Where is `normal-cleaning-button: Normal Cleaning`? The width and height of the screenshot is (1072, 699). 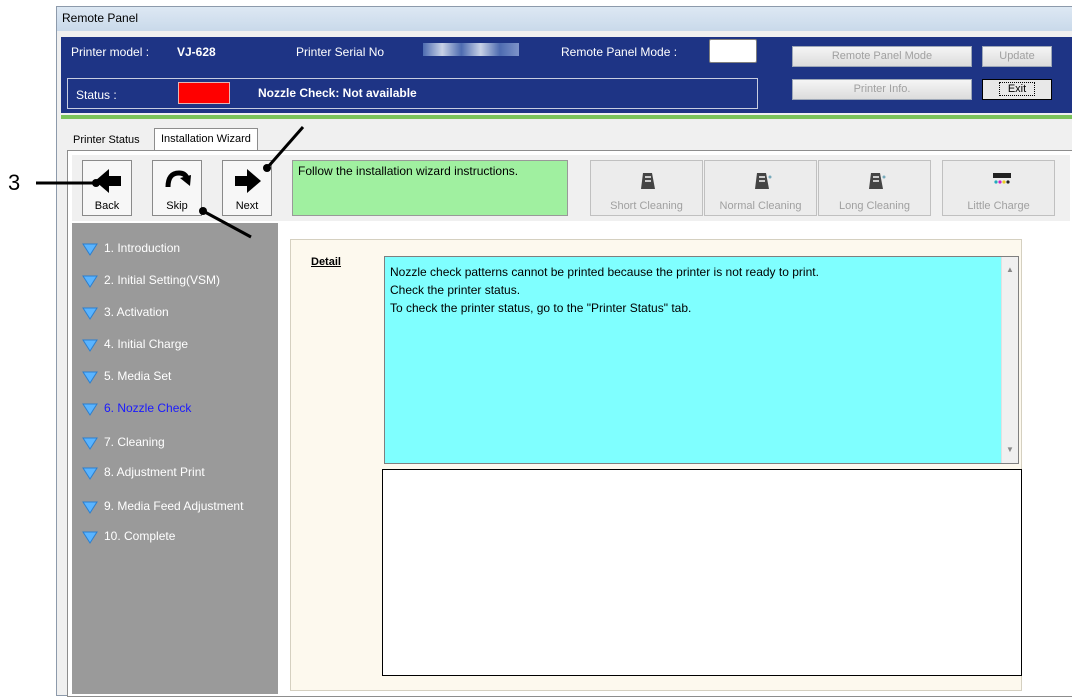
normal-cleaning-button: Normal Cleaning is located at coordinates (760, 188).